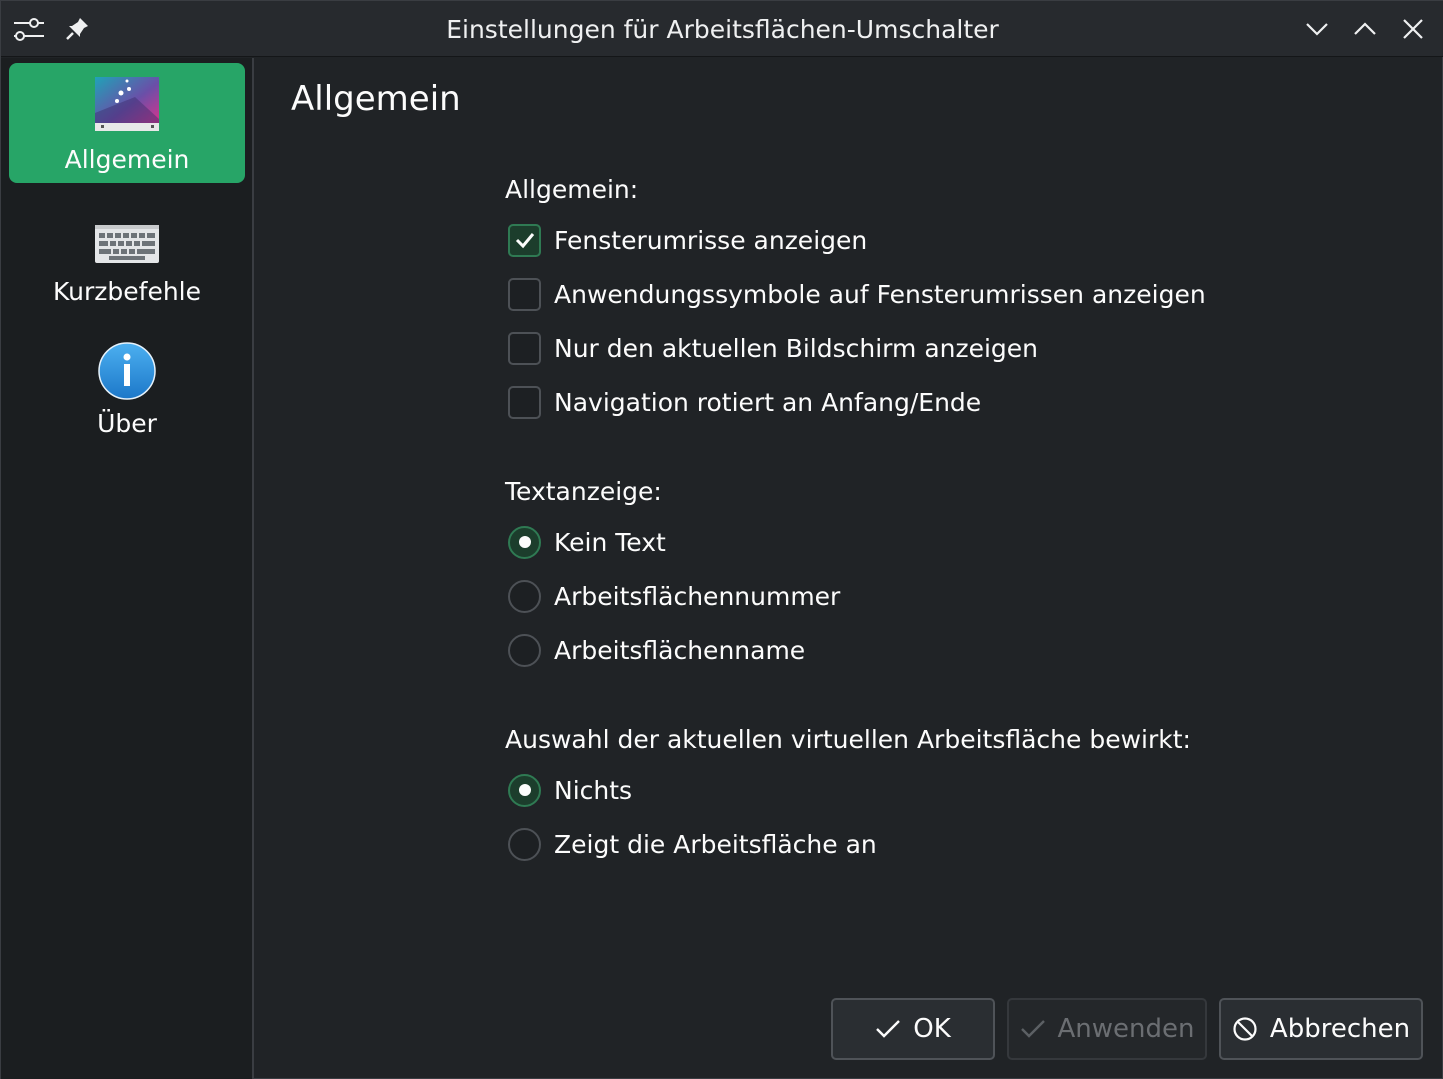  I want to click on cancel-icon, so click(1245, 1029).